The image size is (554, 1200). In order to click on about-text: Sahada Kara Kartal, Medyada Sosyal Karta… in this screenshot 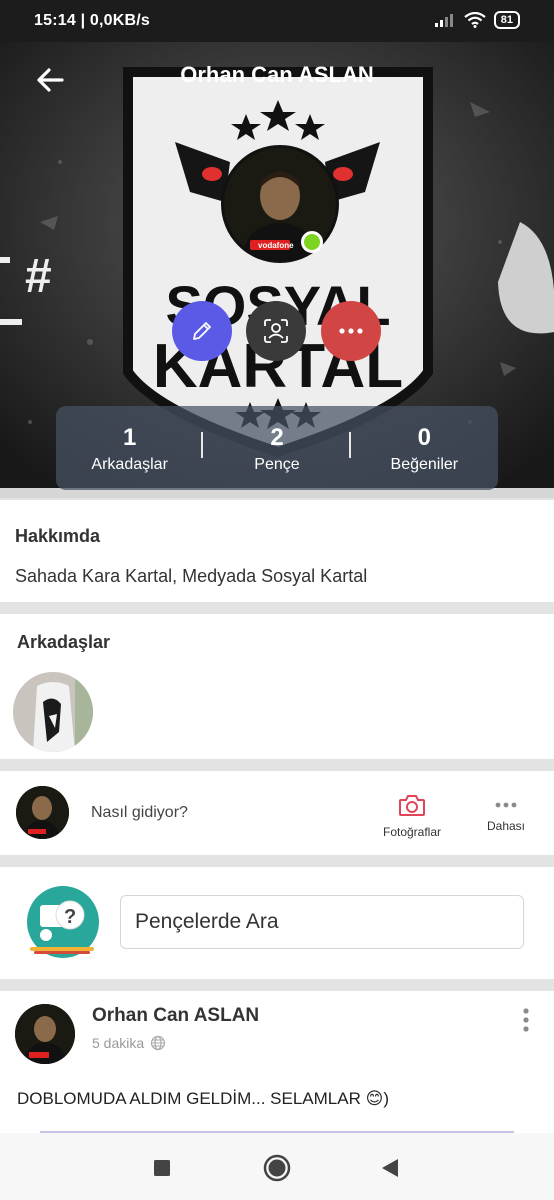, I will do `click(191, 576)`.